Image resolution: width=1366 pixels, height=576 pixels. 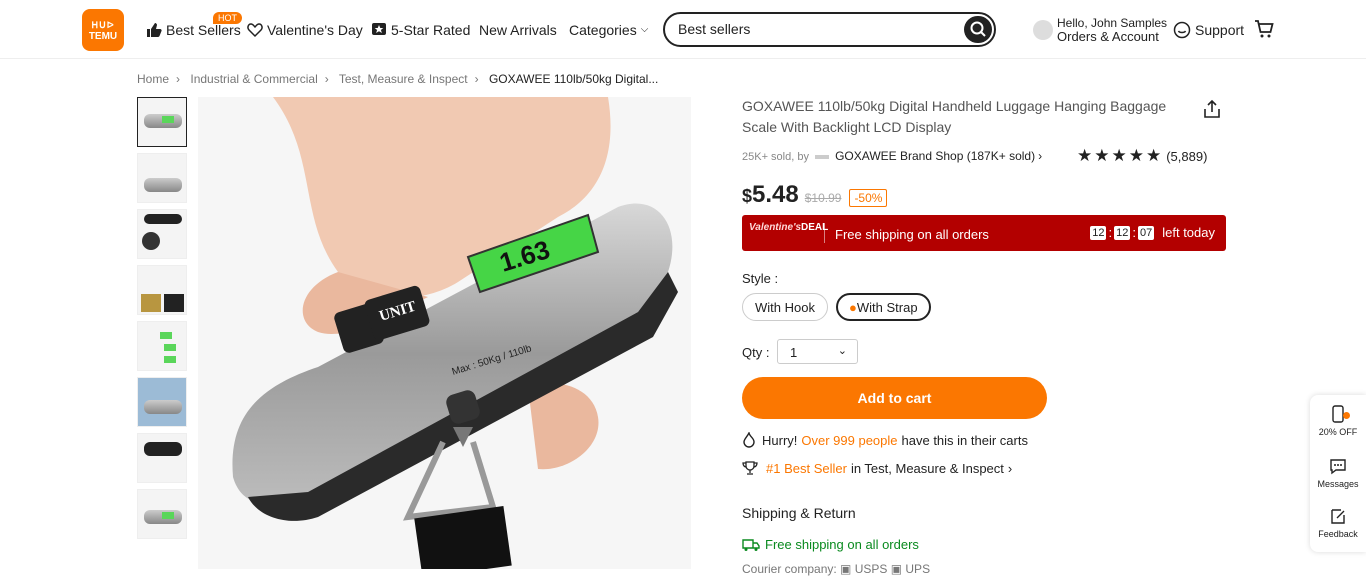 I want to click on support-link: Support, so click(x=1208, y=30).